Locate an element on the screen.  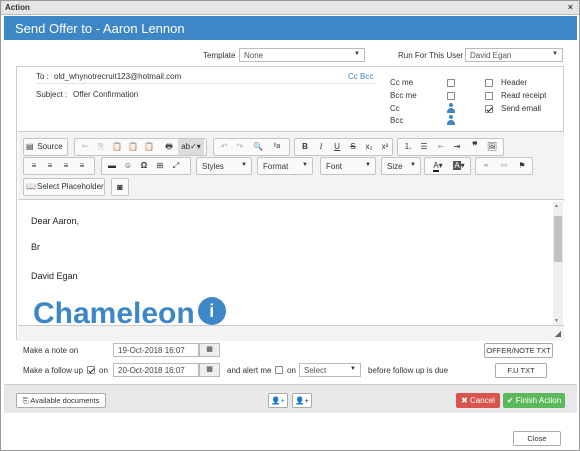
offer-note-txt-button: OFFER/NOTE TXT is located at coordinates (518, 350).